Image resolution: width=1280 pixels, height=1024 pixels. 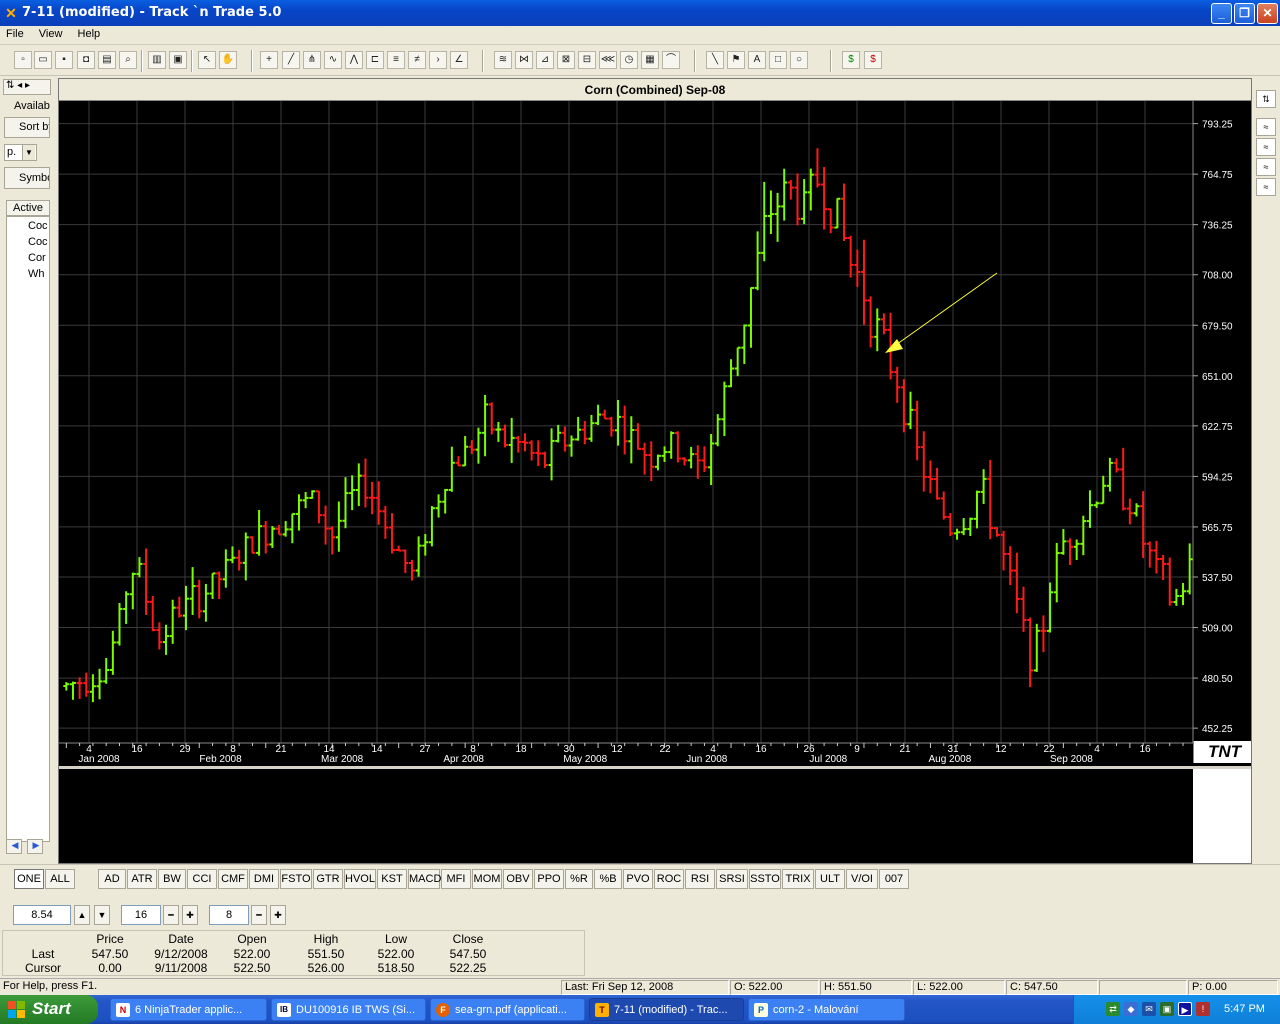 What do you see at coordinates (1221, 13) in the screenshot?
I see `minimize-button: _` at bounding box center [1221, 13].